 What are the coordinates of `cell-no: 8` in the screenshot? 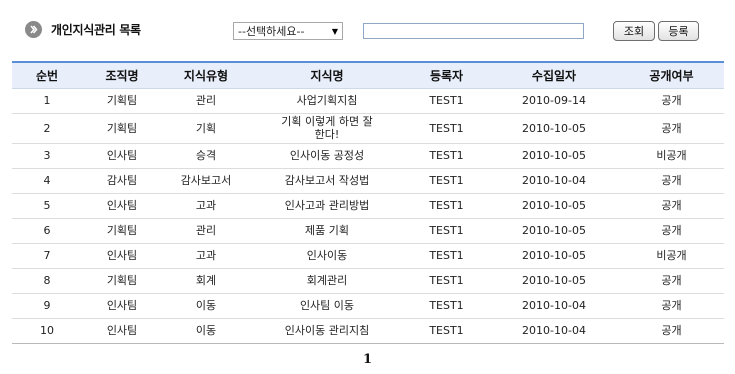 It's located at (47, 281).